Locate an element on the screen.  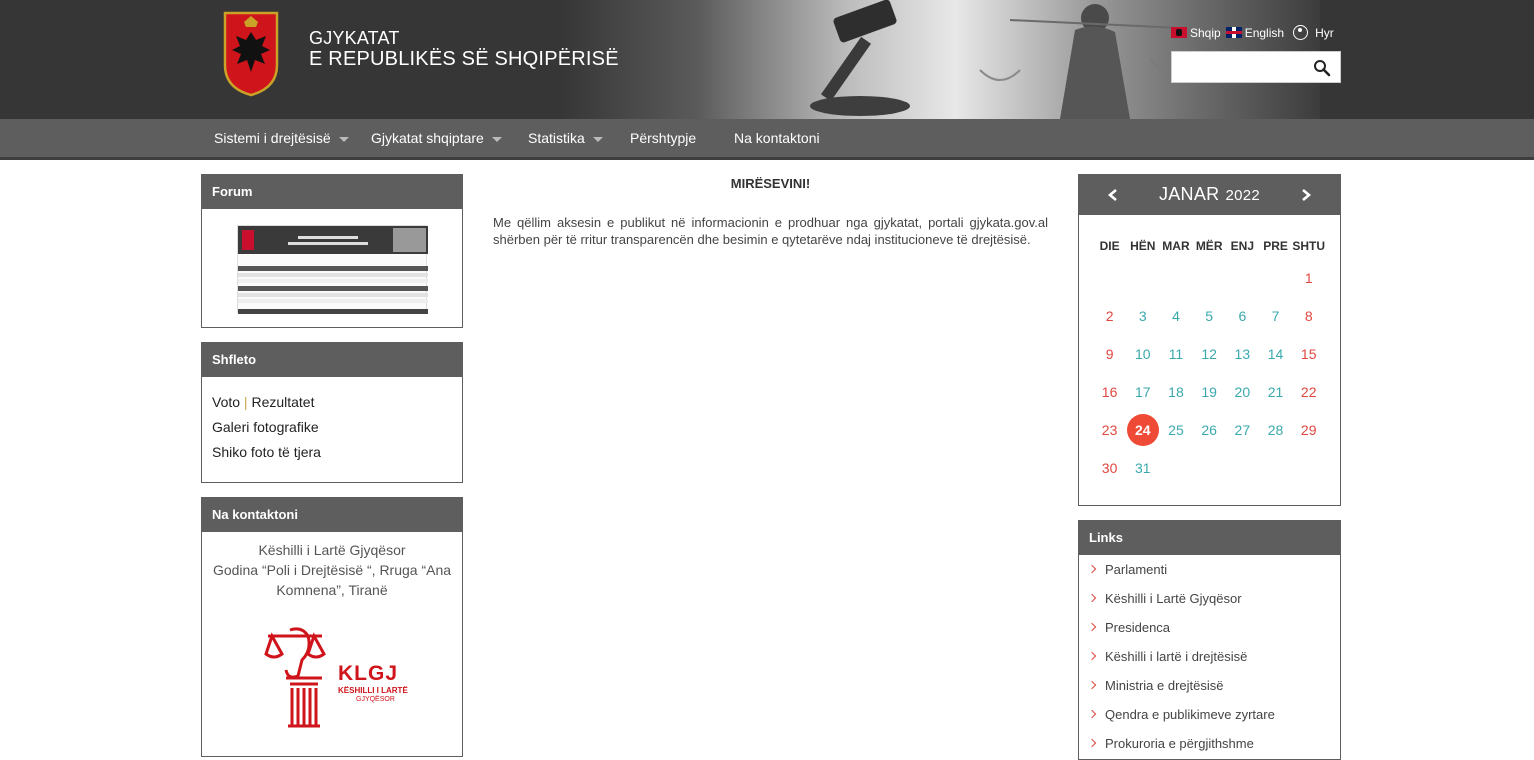
calendar-day: 16 is located at coordinates (1109, 392).